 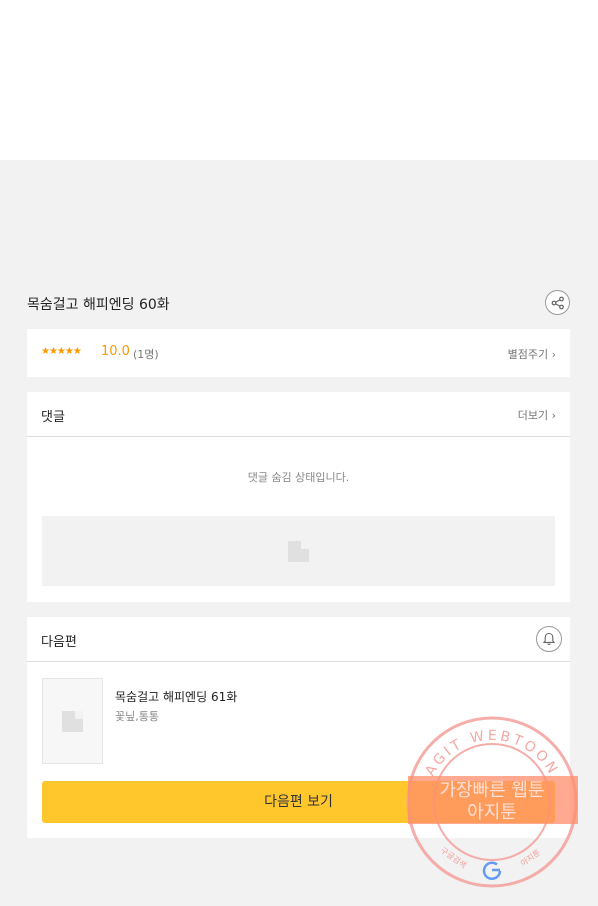 I want to click on watermark-bottom-left: 구글검색, so click(x=454, y=857).